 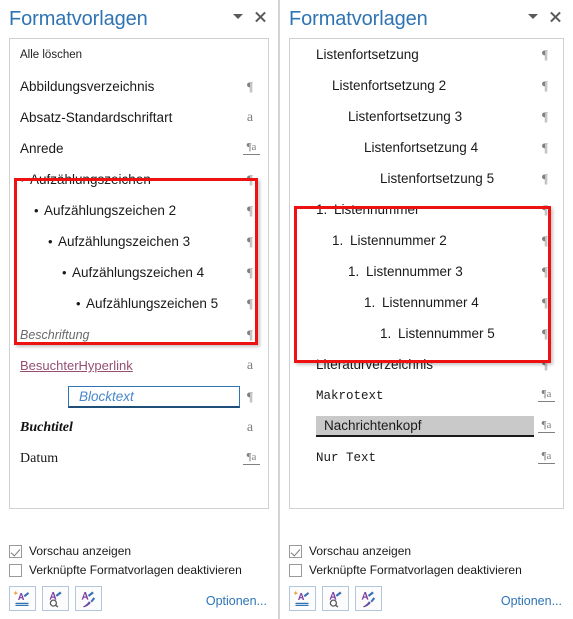 What do you see at coordinates (426, 457) in the screenshot?
I see `style-row: Nur Text ¶a` at bounding box center [426, 457].